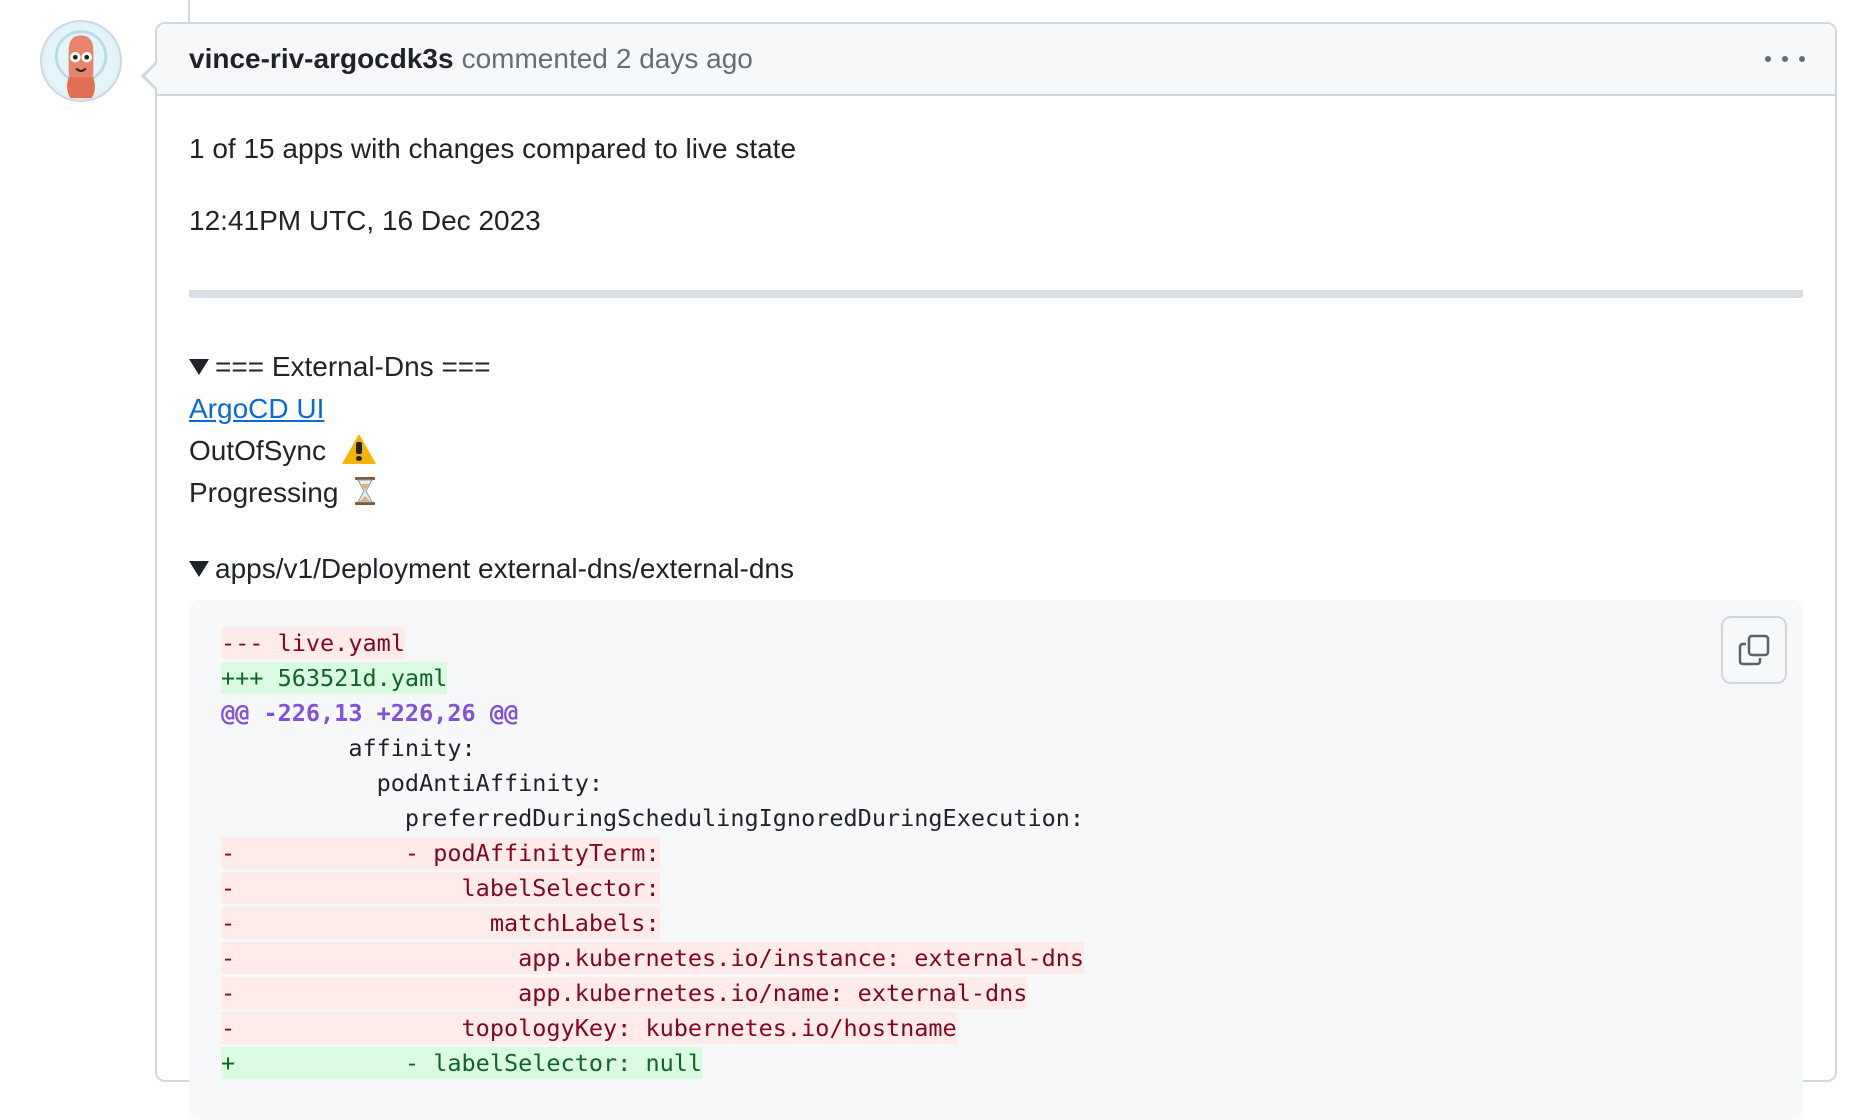 Image resolution: width=1850 pixels, height=1120 pixels. I want to click on comment-timestamp: 12:41PM UTC, 16 Dec 2023, so click(365, 220).